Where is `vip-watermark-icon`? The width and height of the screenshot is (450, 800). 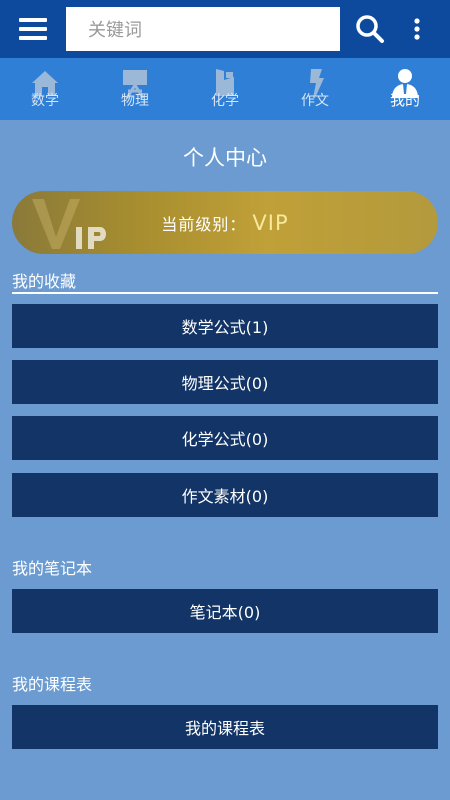
vip-watermark-icon is located at coordinates (69, 224).